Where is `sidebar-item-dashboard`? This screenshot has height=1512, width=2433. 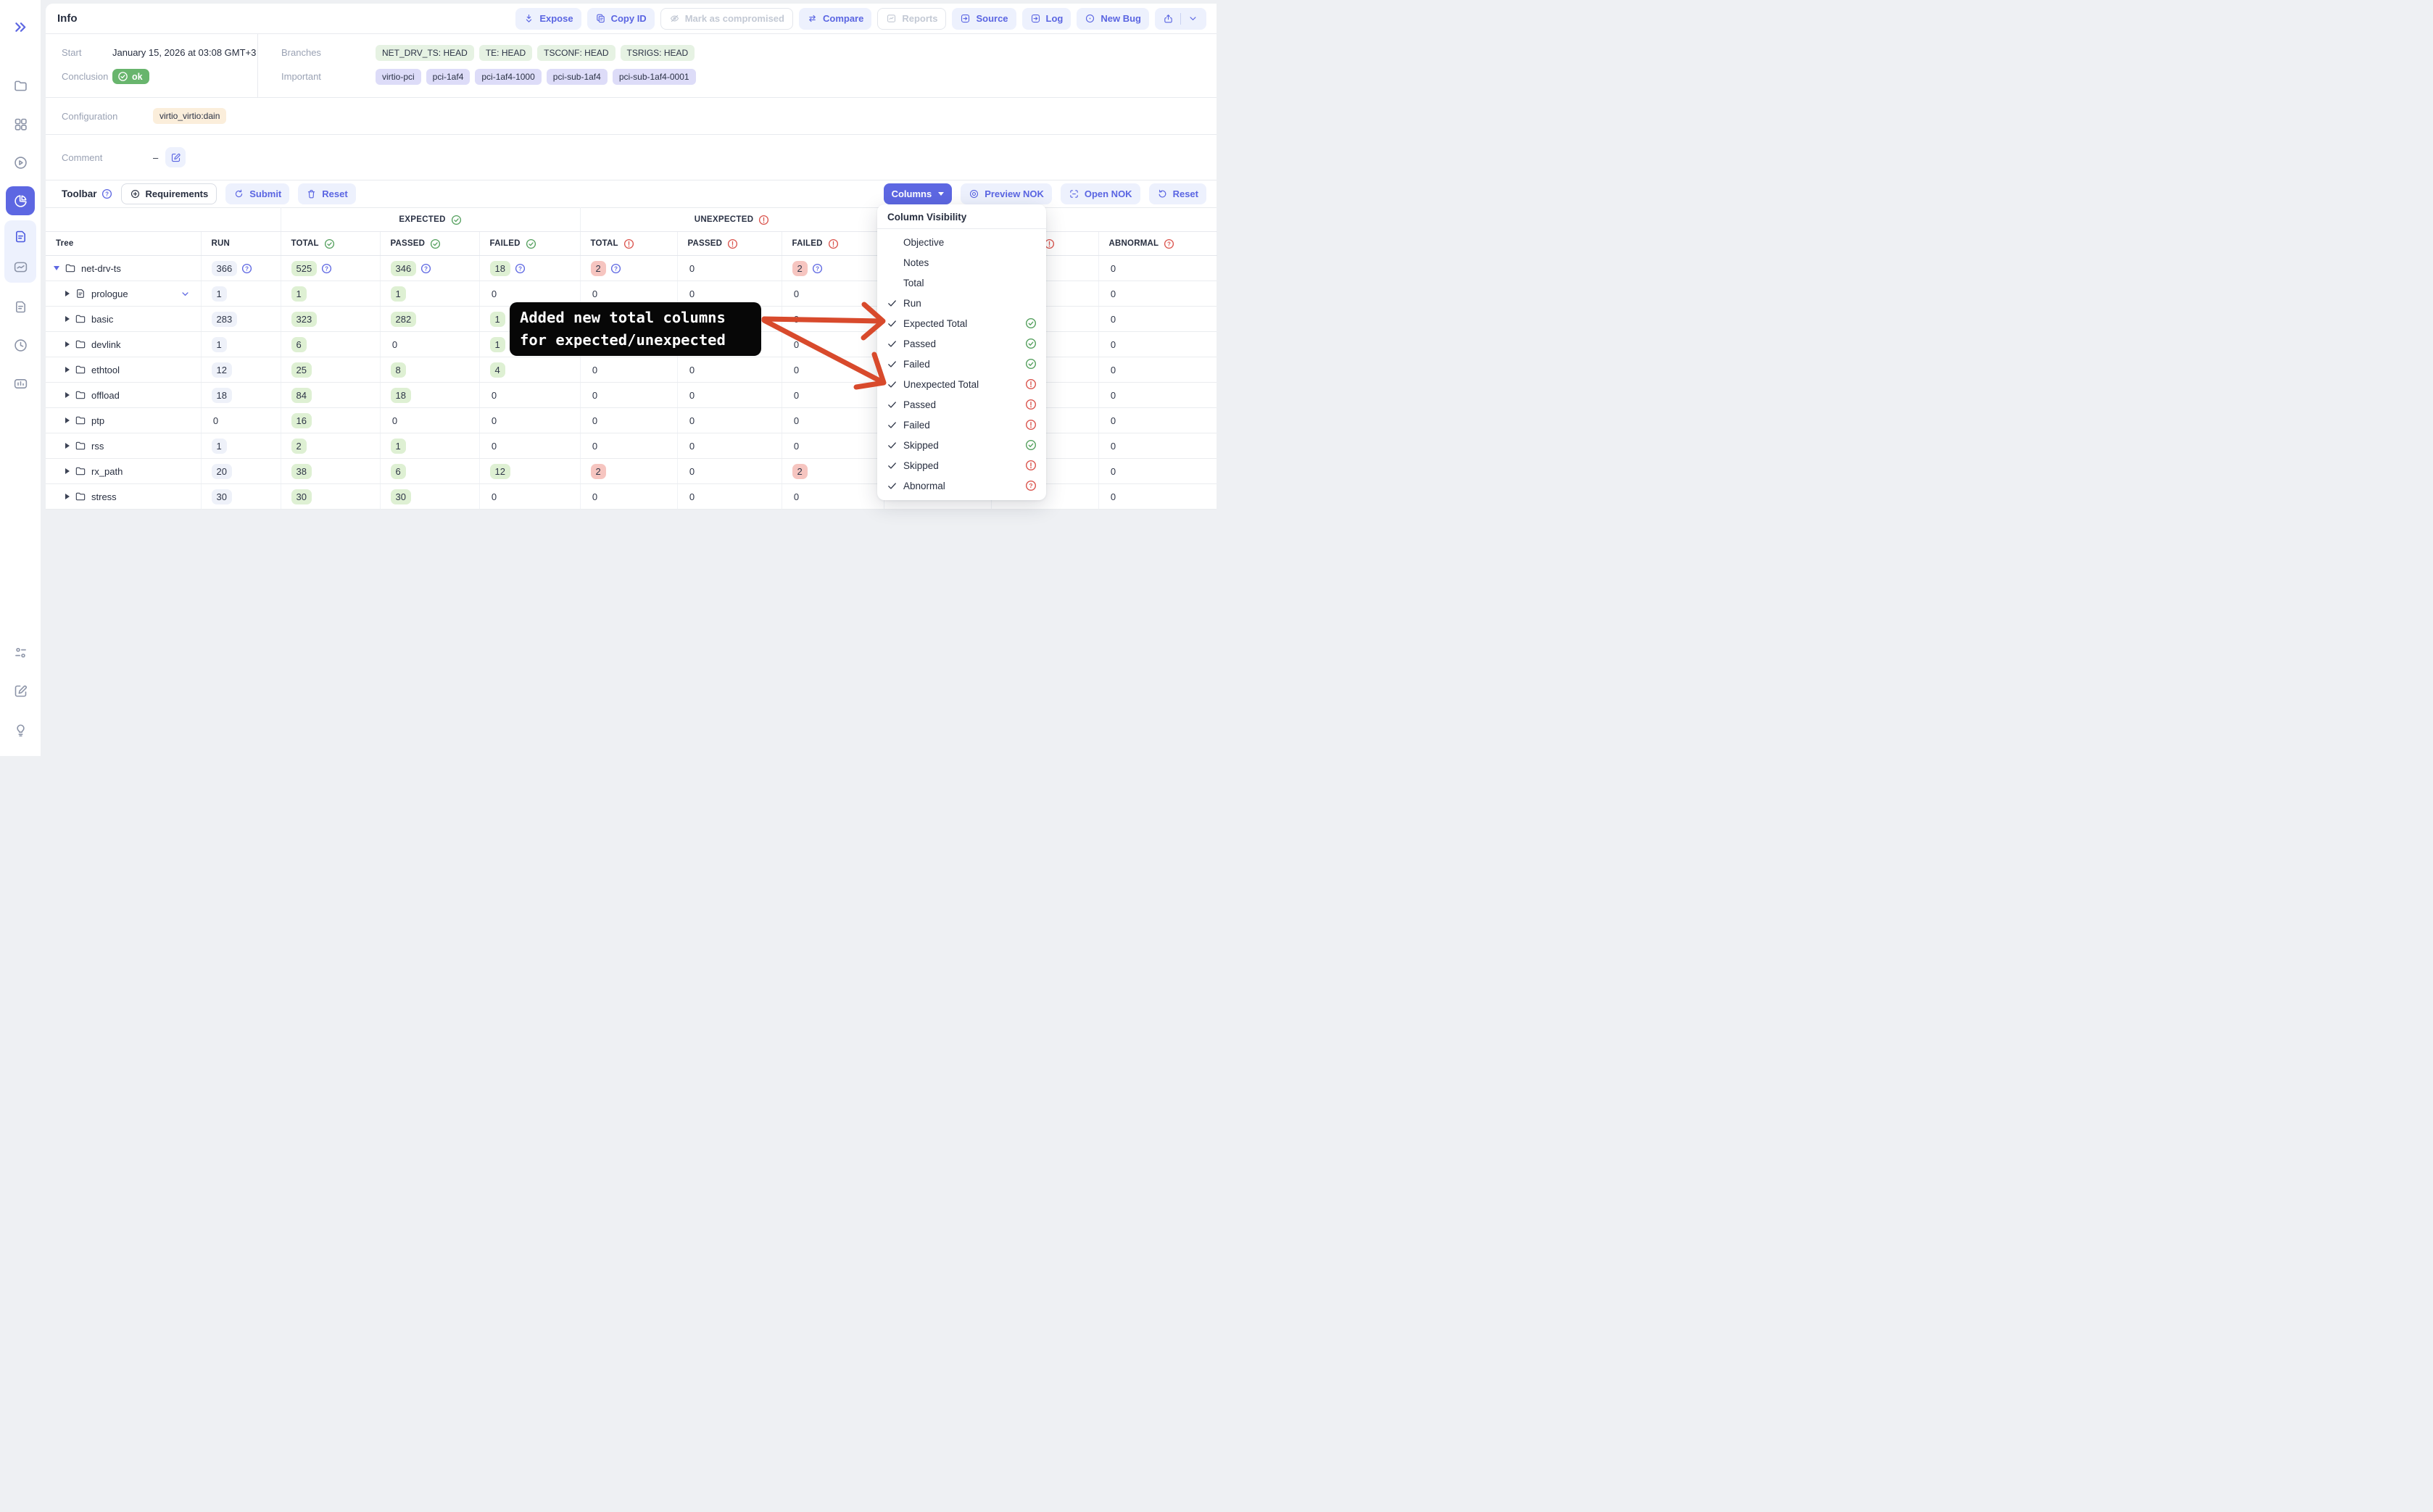 sidebar-item-dashboard is located at coordinates (20, 123).